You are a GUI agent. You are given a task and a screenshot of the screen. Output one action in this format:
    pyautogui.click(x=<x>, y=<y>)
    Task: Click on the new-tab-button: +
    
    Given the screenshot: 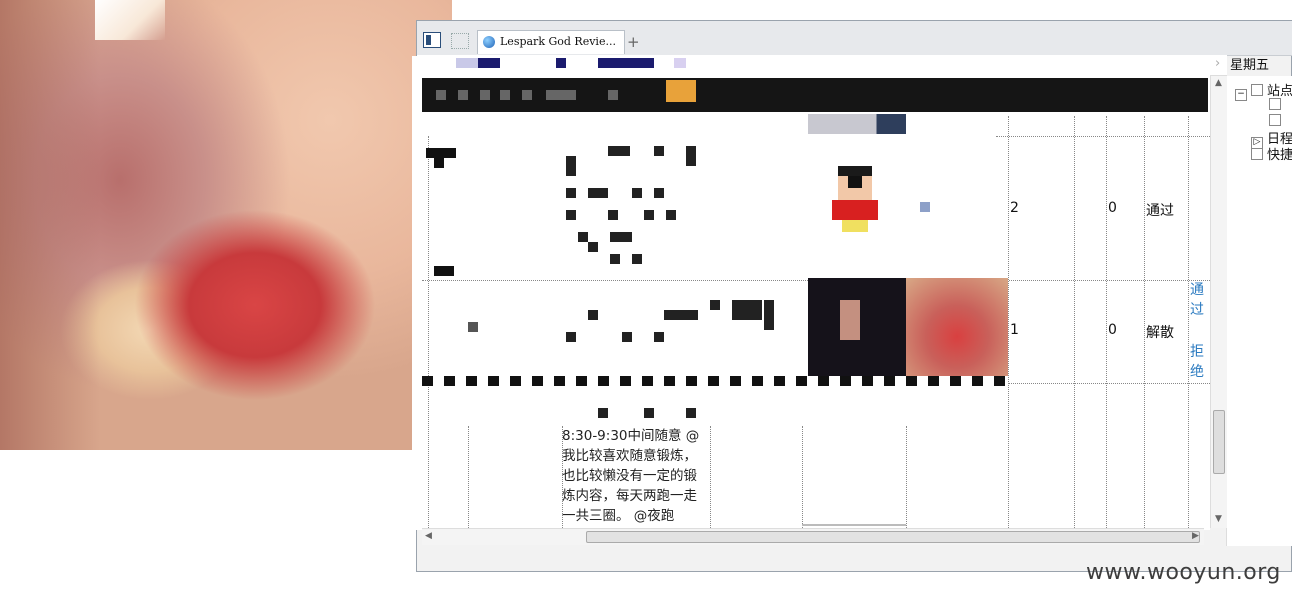 What is the action you would take?
    pyautogui.click(x=633, y=42)
    